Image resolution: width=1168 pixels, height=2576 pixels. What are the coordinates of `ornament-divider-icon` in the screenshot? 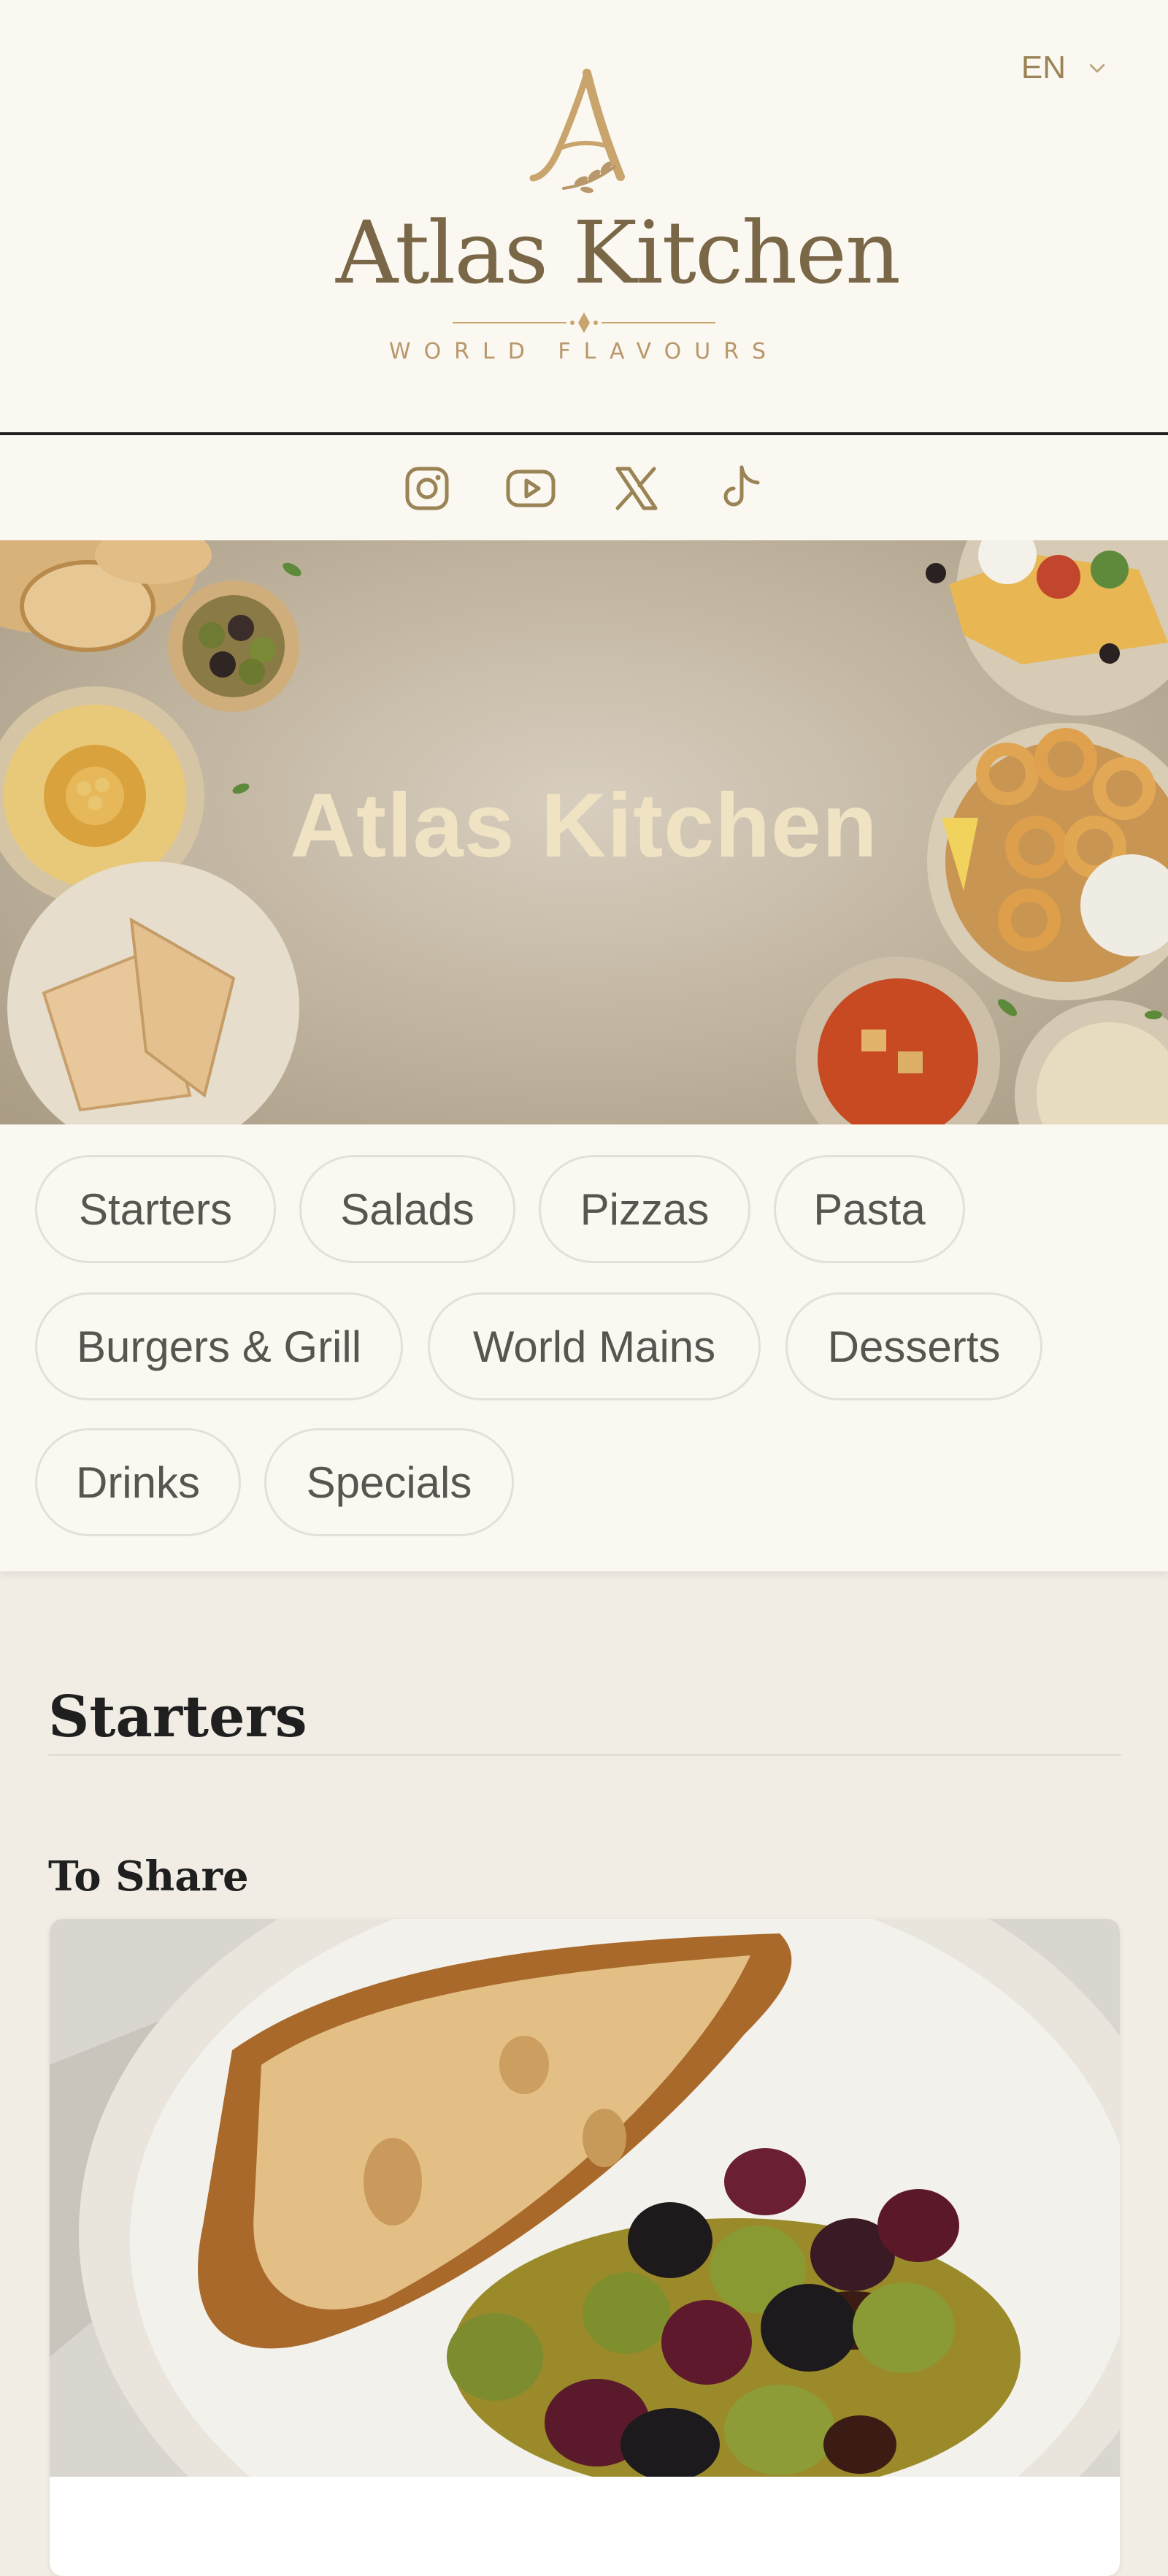 It's located at (584, 323).